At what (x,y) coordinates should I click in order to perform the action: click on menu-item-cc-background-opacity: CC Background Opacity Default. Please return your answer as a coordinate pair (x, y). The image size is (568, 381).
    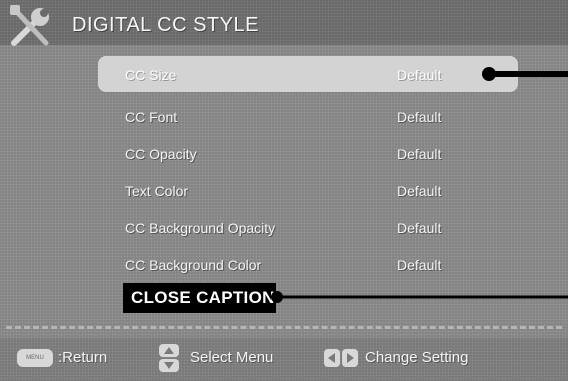
    Looking at the image, I should click on (308, 227).